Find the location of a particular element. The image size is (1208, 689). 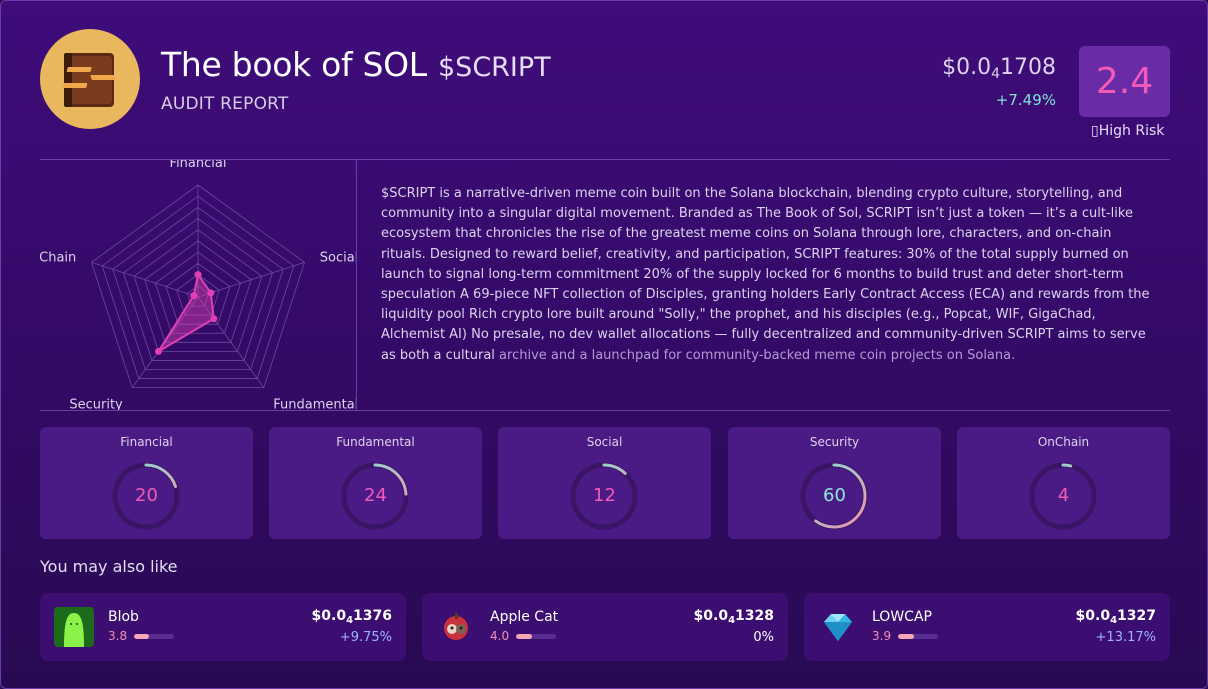

coin-change: 0% is located at coordinates (763, 637).